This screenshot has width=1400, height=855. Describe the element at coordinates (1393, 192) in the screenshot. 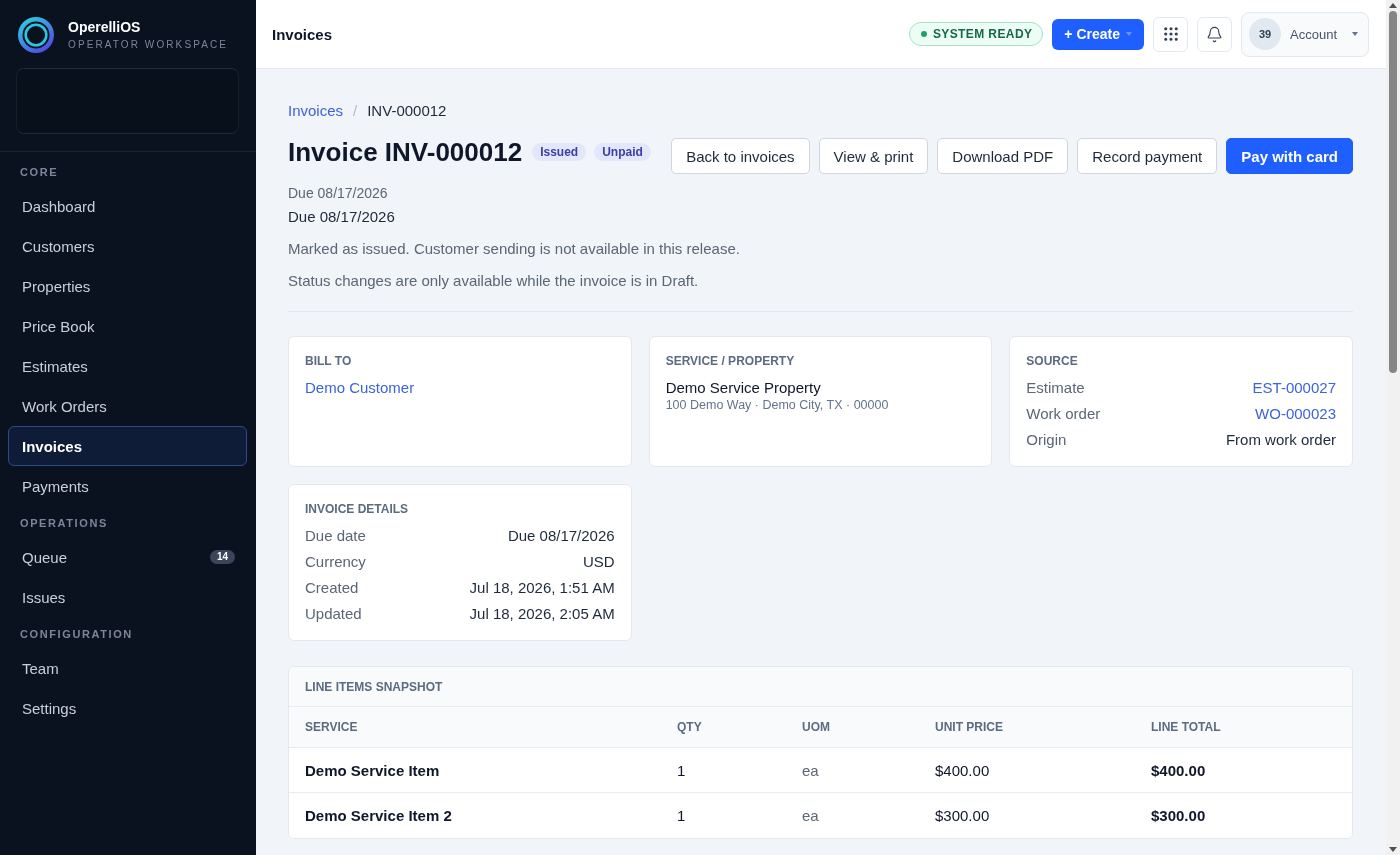

I see `scrollbar-thumb` at that location.